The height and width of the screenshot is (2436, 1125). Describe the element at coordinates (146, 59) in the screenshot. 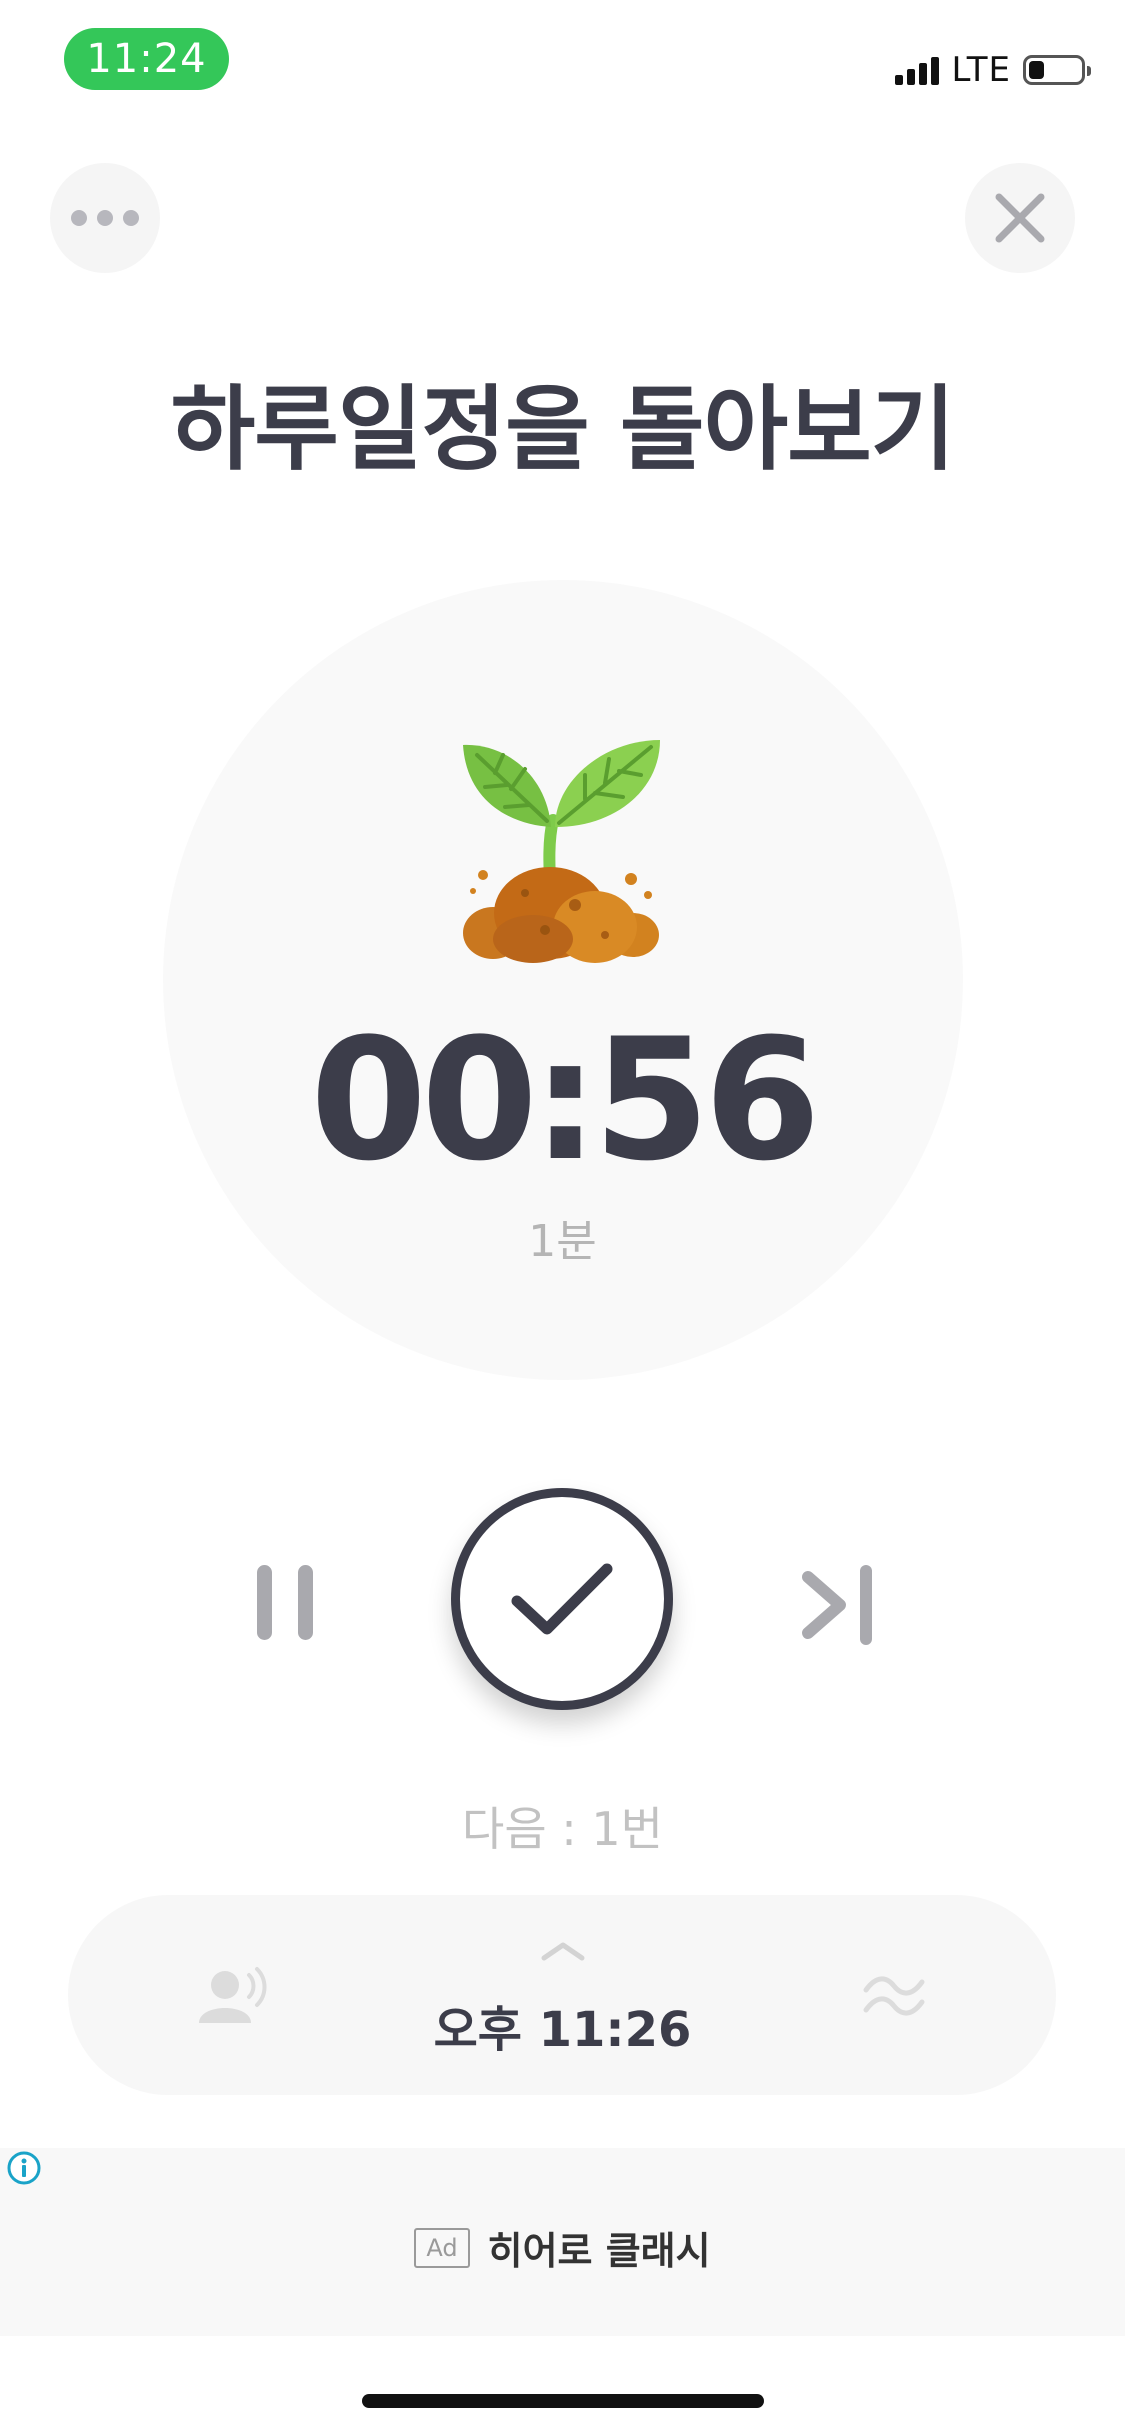

I see `status-time: 11:24` at that location.